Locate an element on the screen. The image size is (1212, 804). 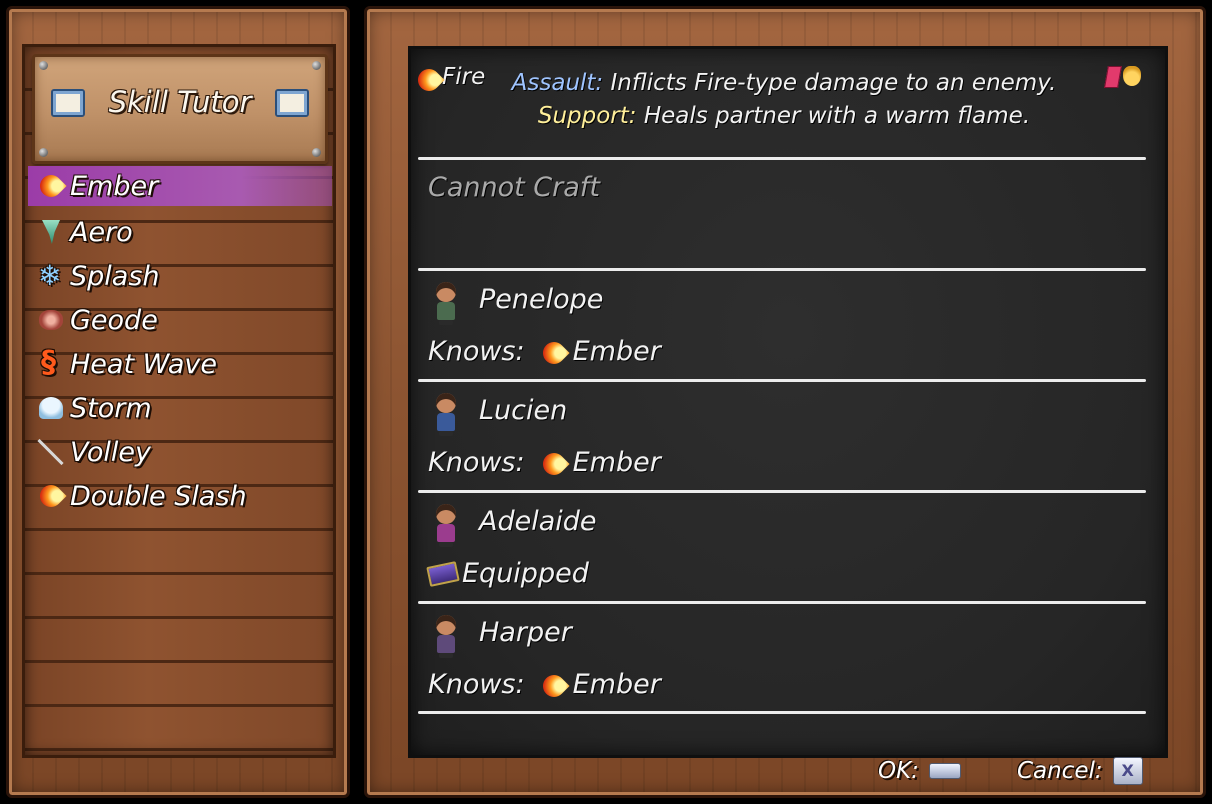
skill-item-heat-wave: Heat Wave is located at coordinates (180, 364).